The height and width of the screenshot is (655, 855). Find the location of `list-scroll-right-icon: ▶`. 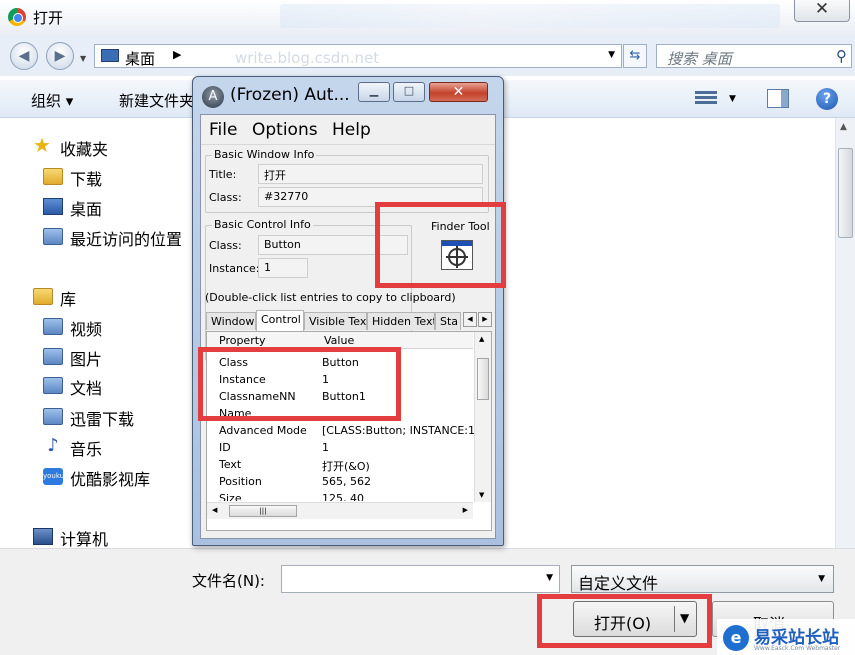

list-scroll-right-icon: ▶ is located at coordinates (465, 510).